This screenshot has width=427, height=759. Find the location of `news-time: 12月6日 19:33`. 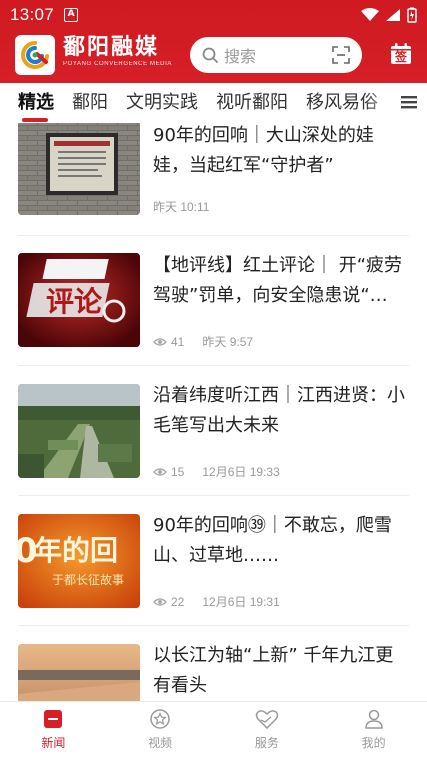

news-time: 12月6日 19:33 is located at coordinates (241, 472).